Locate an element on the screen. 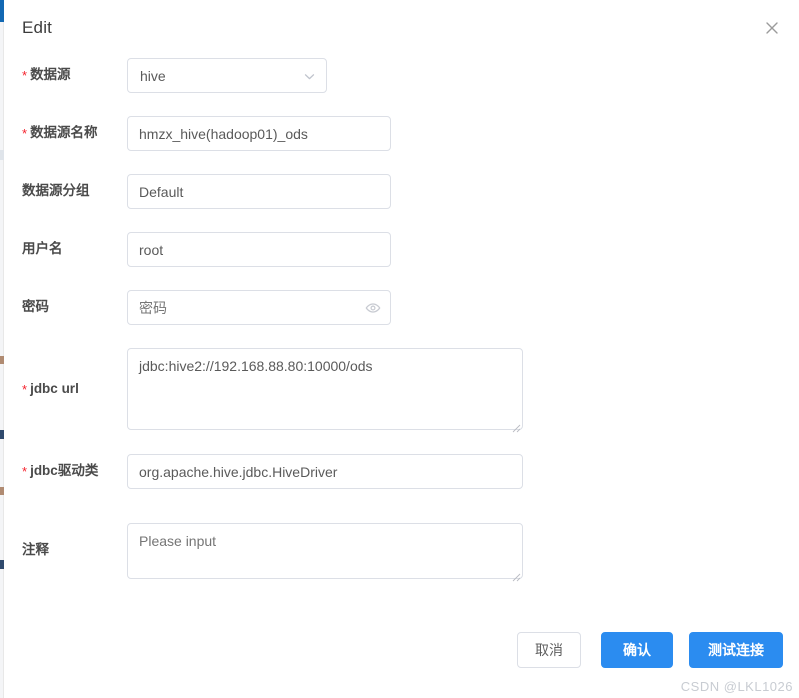  comment-wrapper is located at coordinates (325, 553).